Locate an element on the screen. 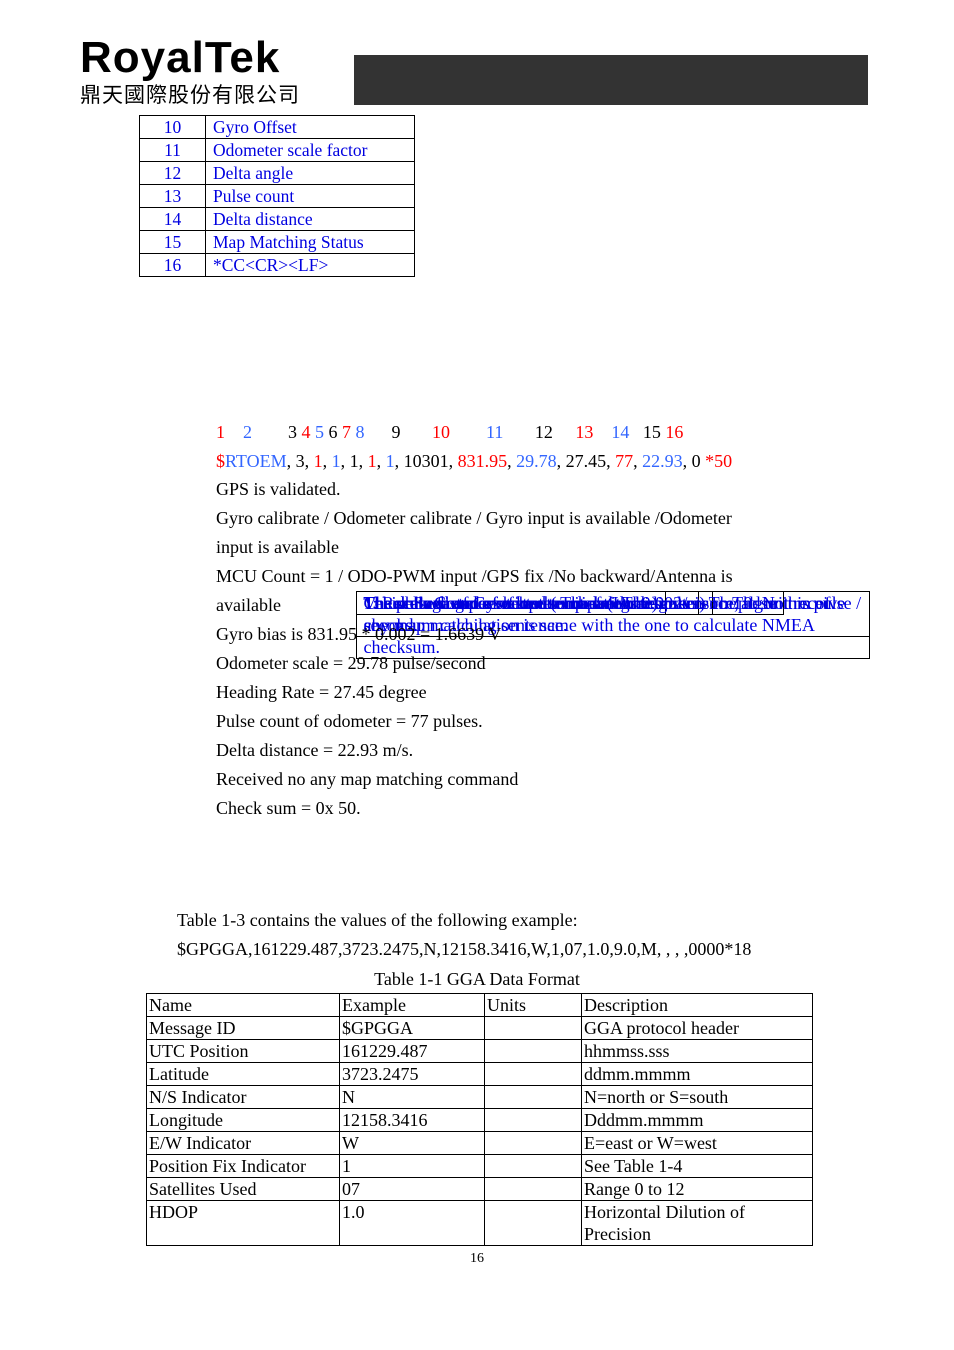  table-cell: 3723.2475 is located at coordinates (412, 1074).